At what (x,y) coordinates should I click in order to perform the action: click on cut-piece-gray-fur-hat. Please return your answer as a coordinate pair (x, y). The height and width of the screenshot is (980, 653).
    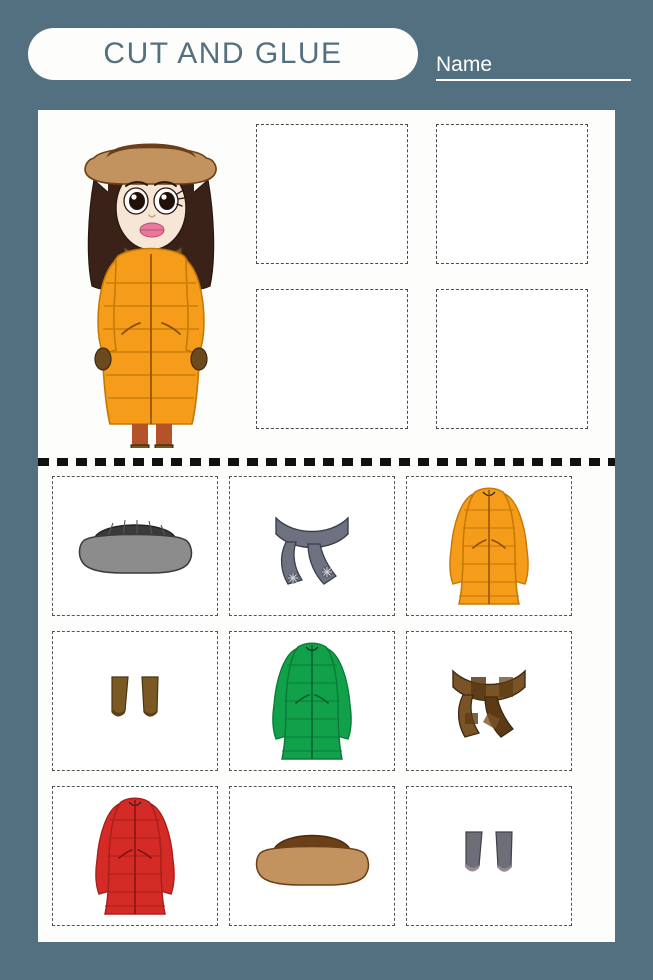
    Looking at the image, I should click on (135, 546).